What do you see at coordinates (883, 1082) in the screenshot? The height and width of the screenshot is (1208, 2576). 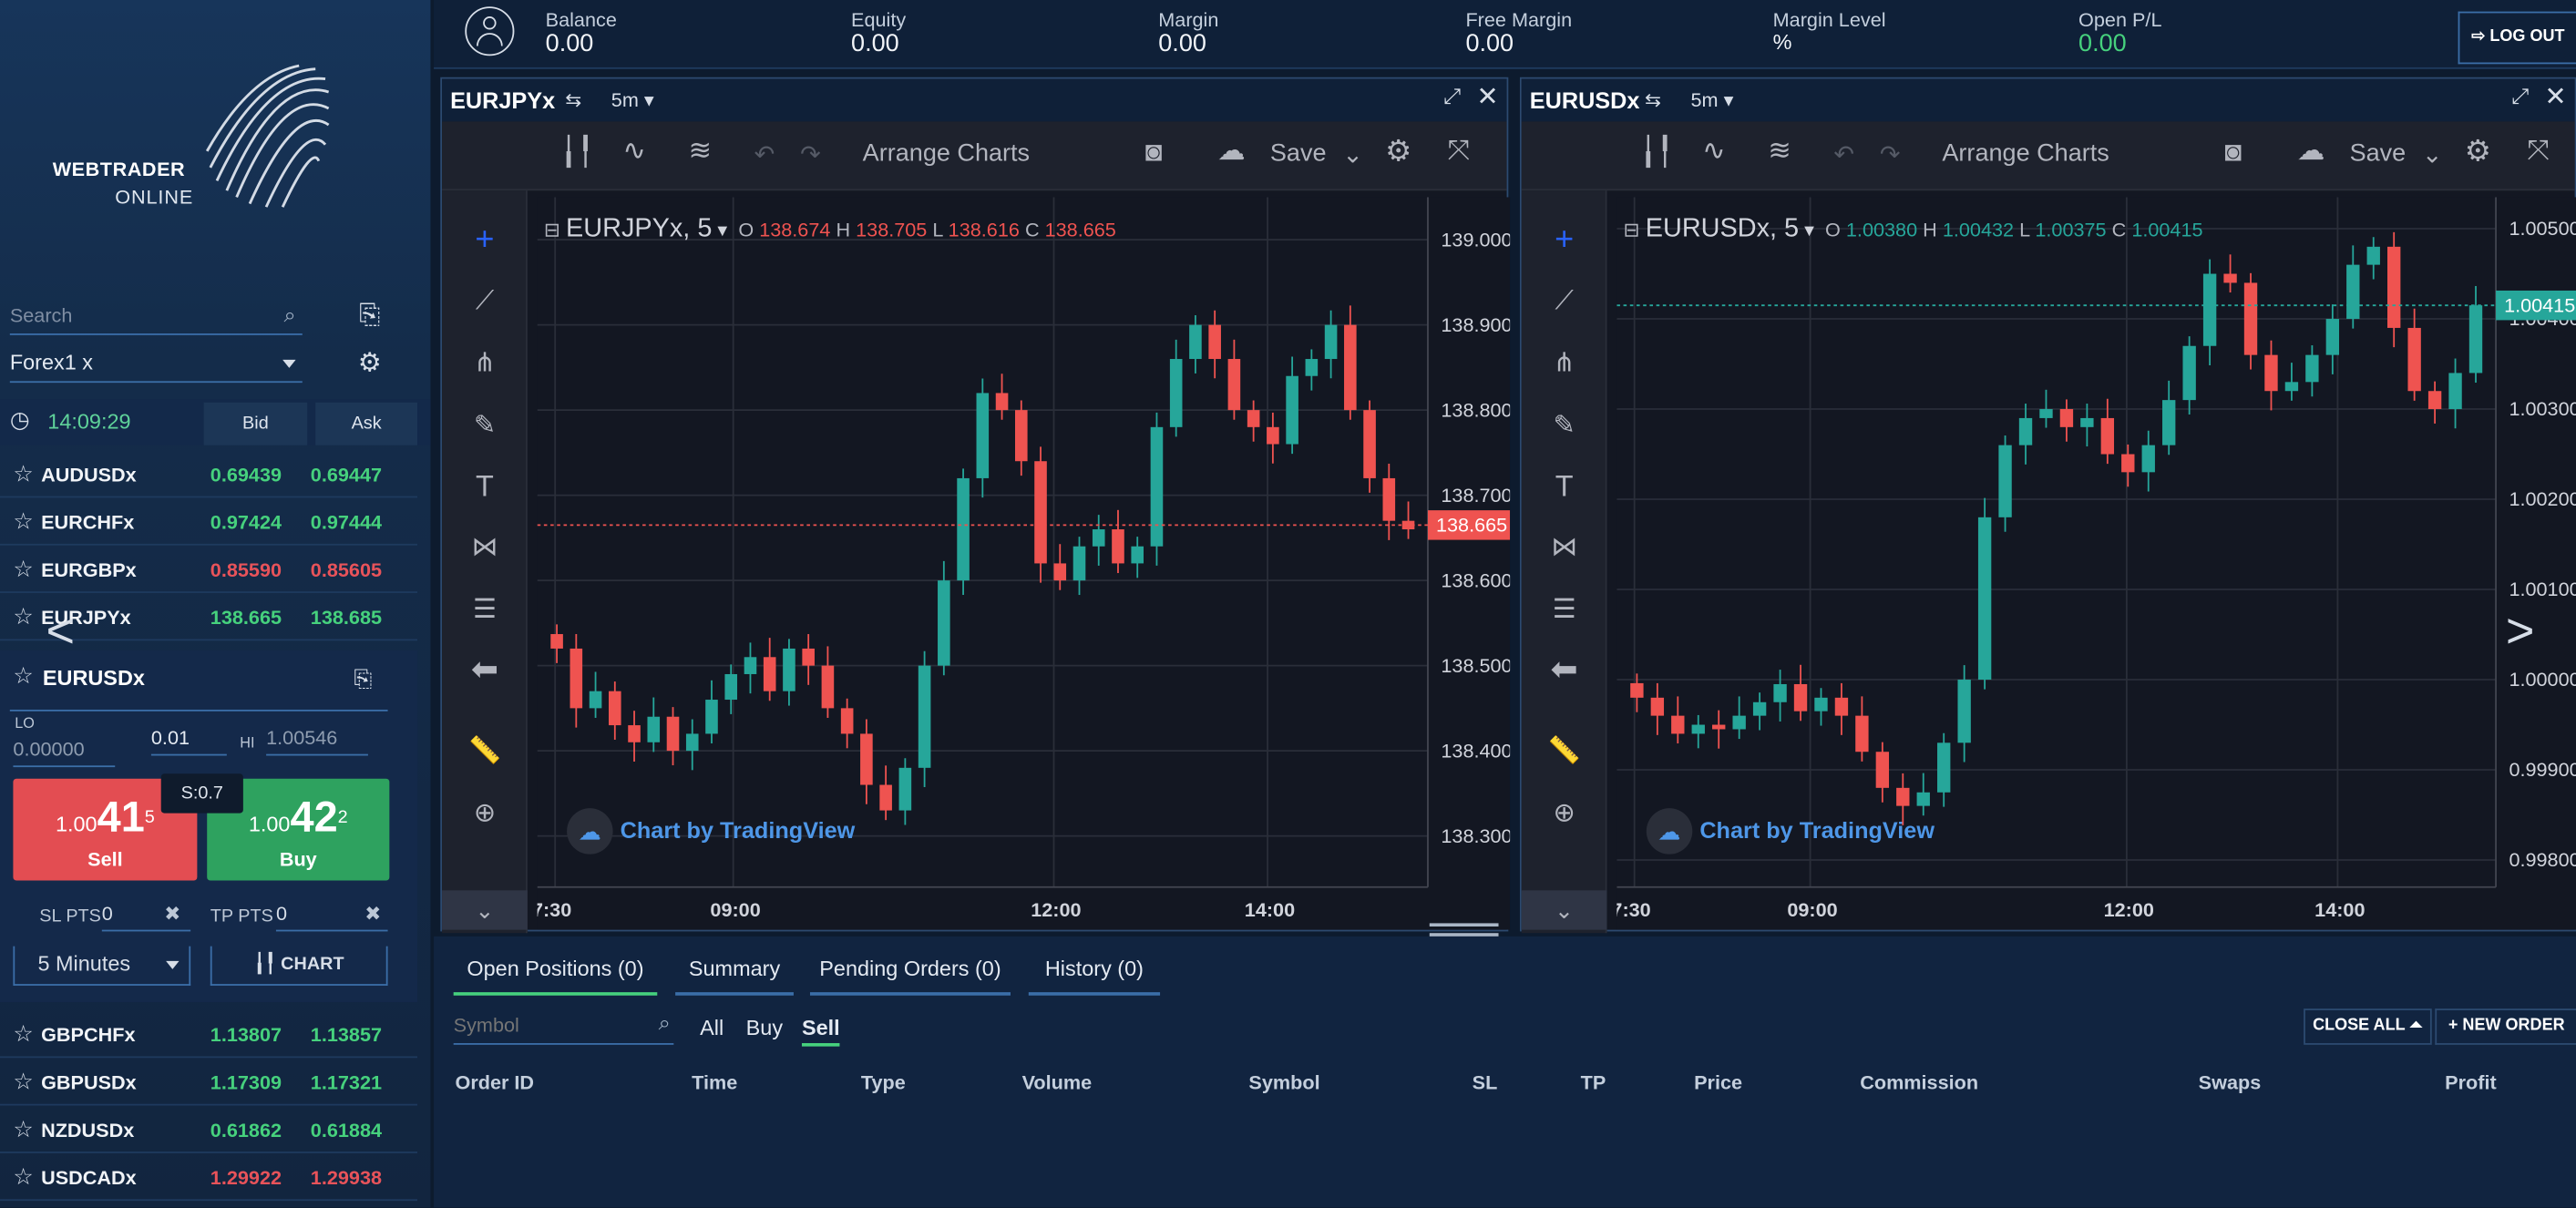 I see `column-header: Type` at bounding box center [883, 1082].